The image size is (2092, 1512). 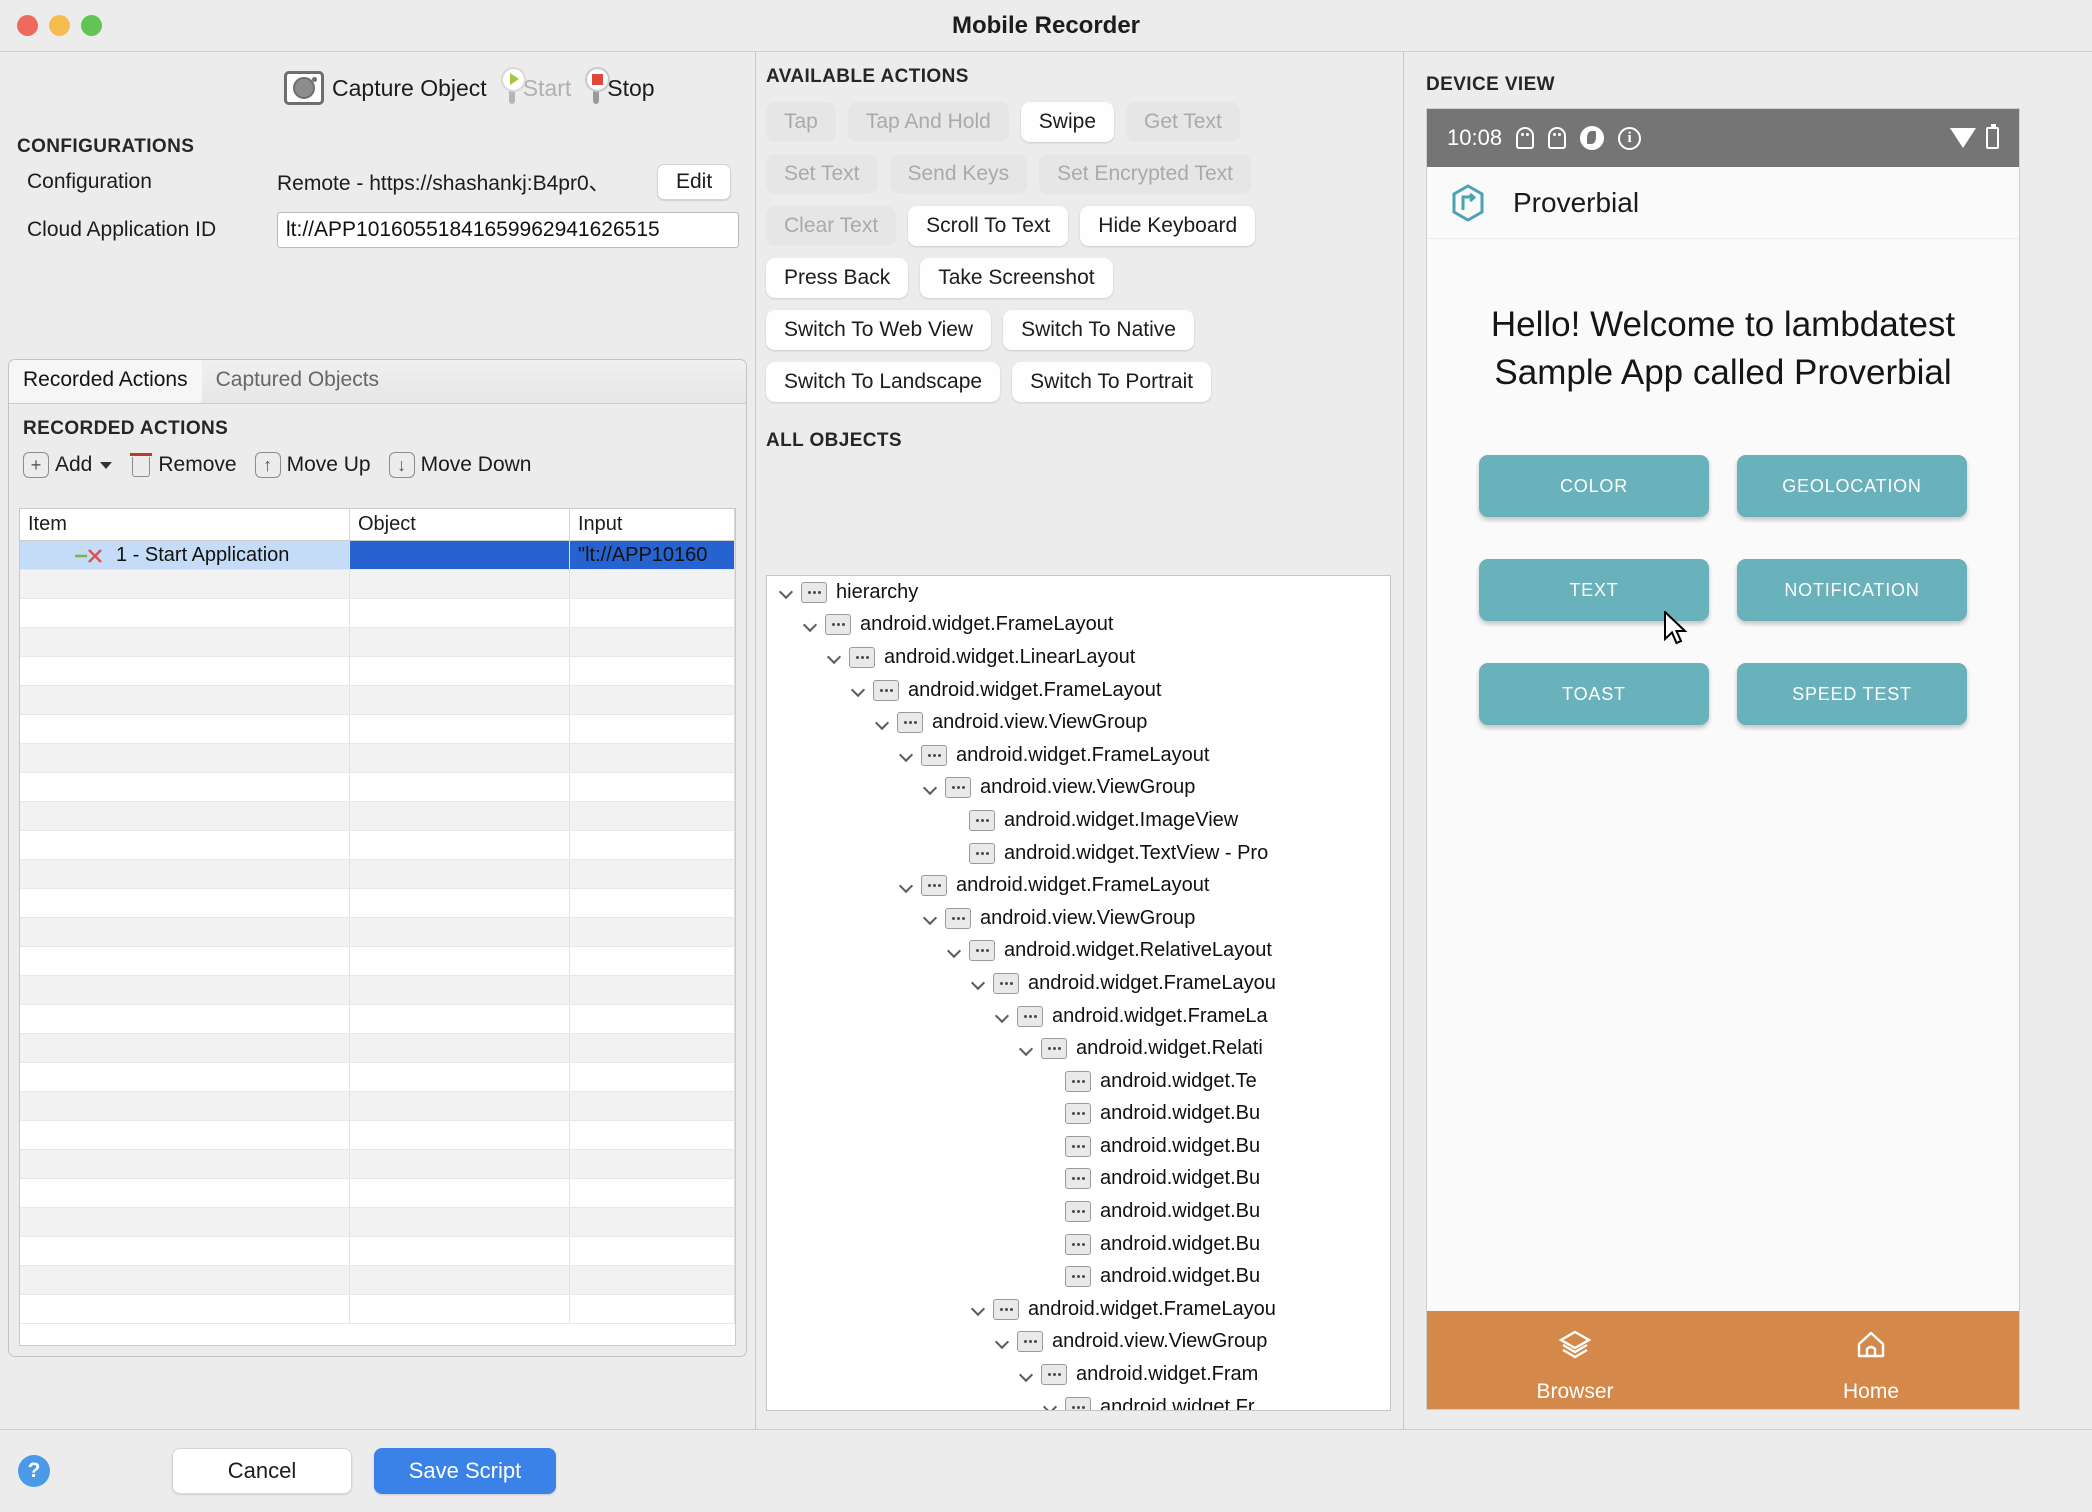 I want to click on move-down-button: ↓ Move Down, so click(x=460, y=465).